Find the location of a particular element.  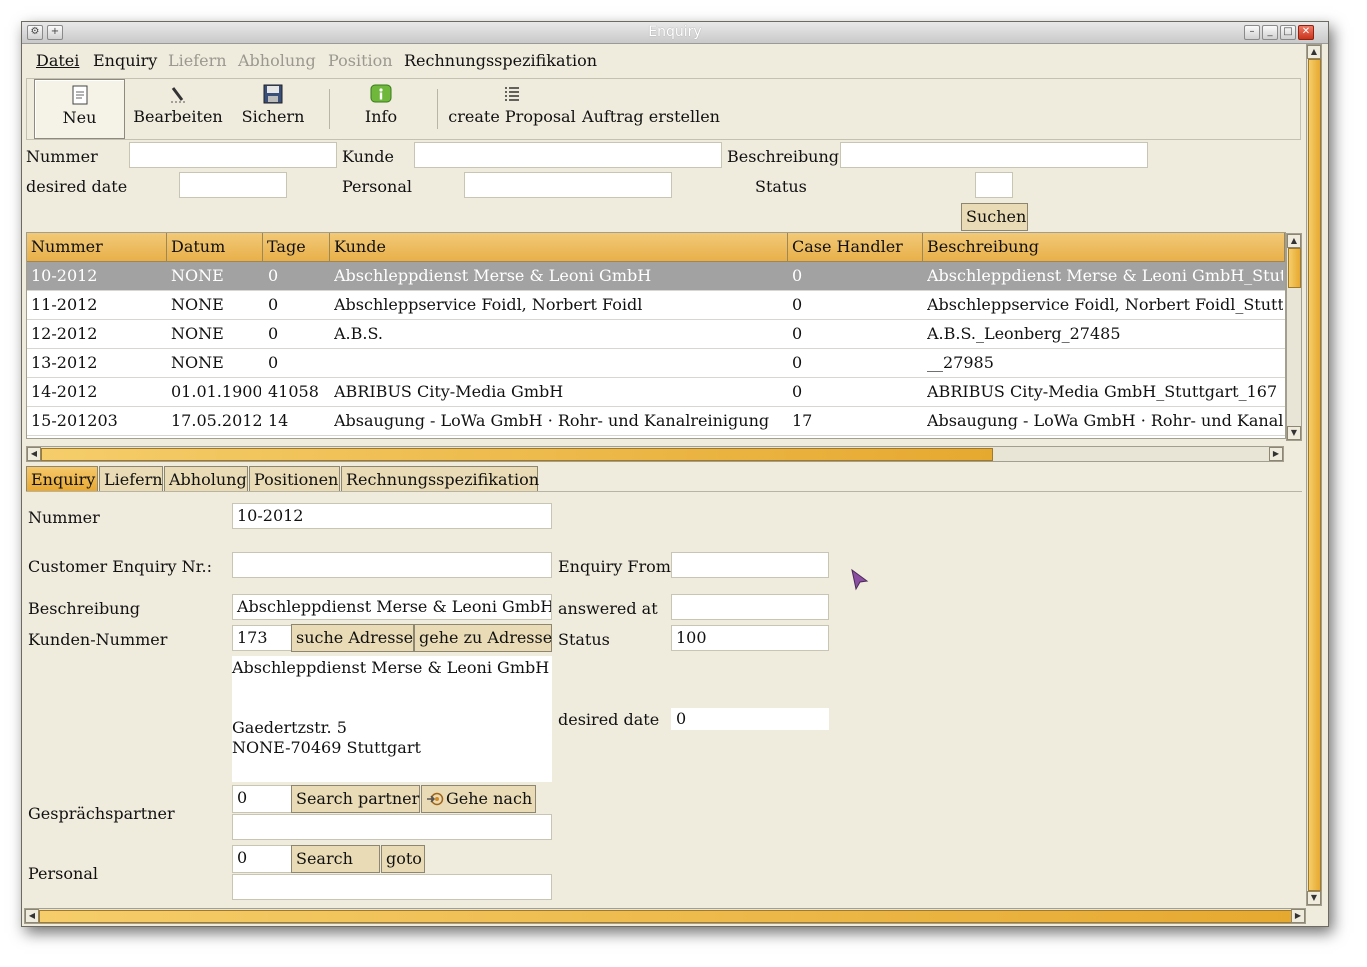

gehe-nach-button: Gehe nach is located at coordinates (478, 799).